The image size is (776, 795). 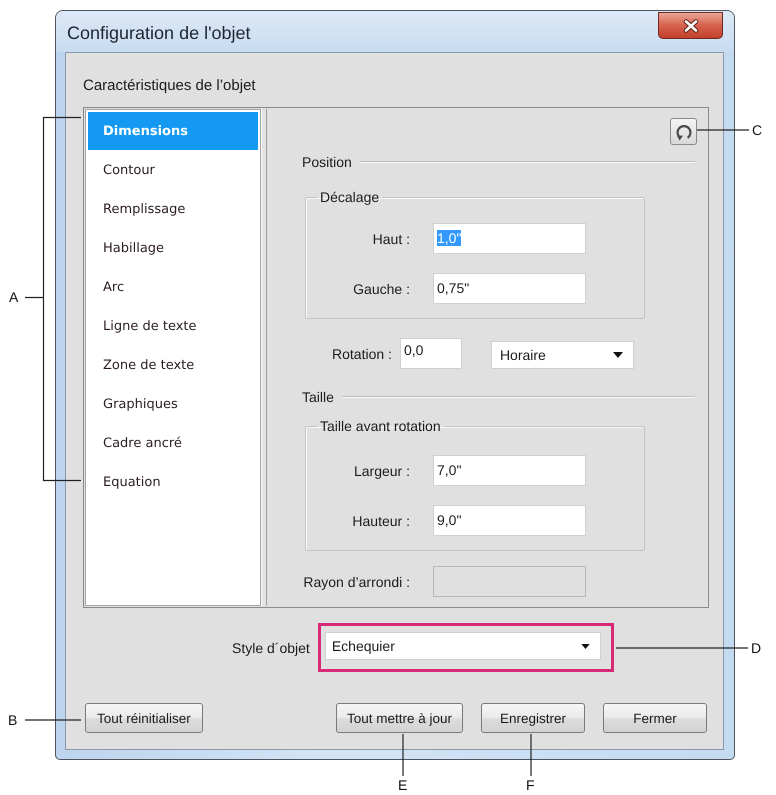 What do you see at coordinates (509, 520) in the screenshot?
I see `input-field: 9,0"` at bounding box center [509, 520].